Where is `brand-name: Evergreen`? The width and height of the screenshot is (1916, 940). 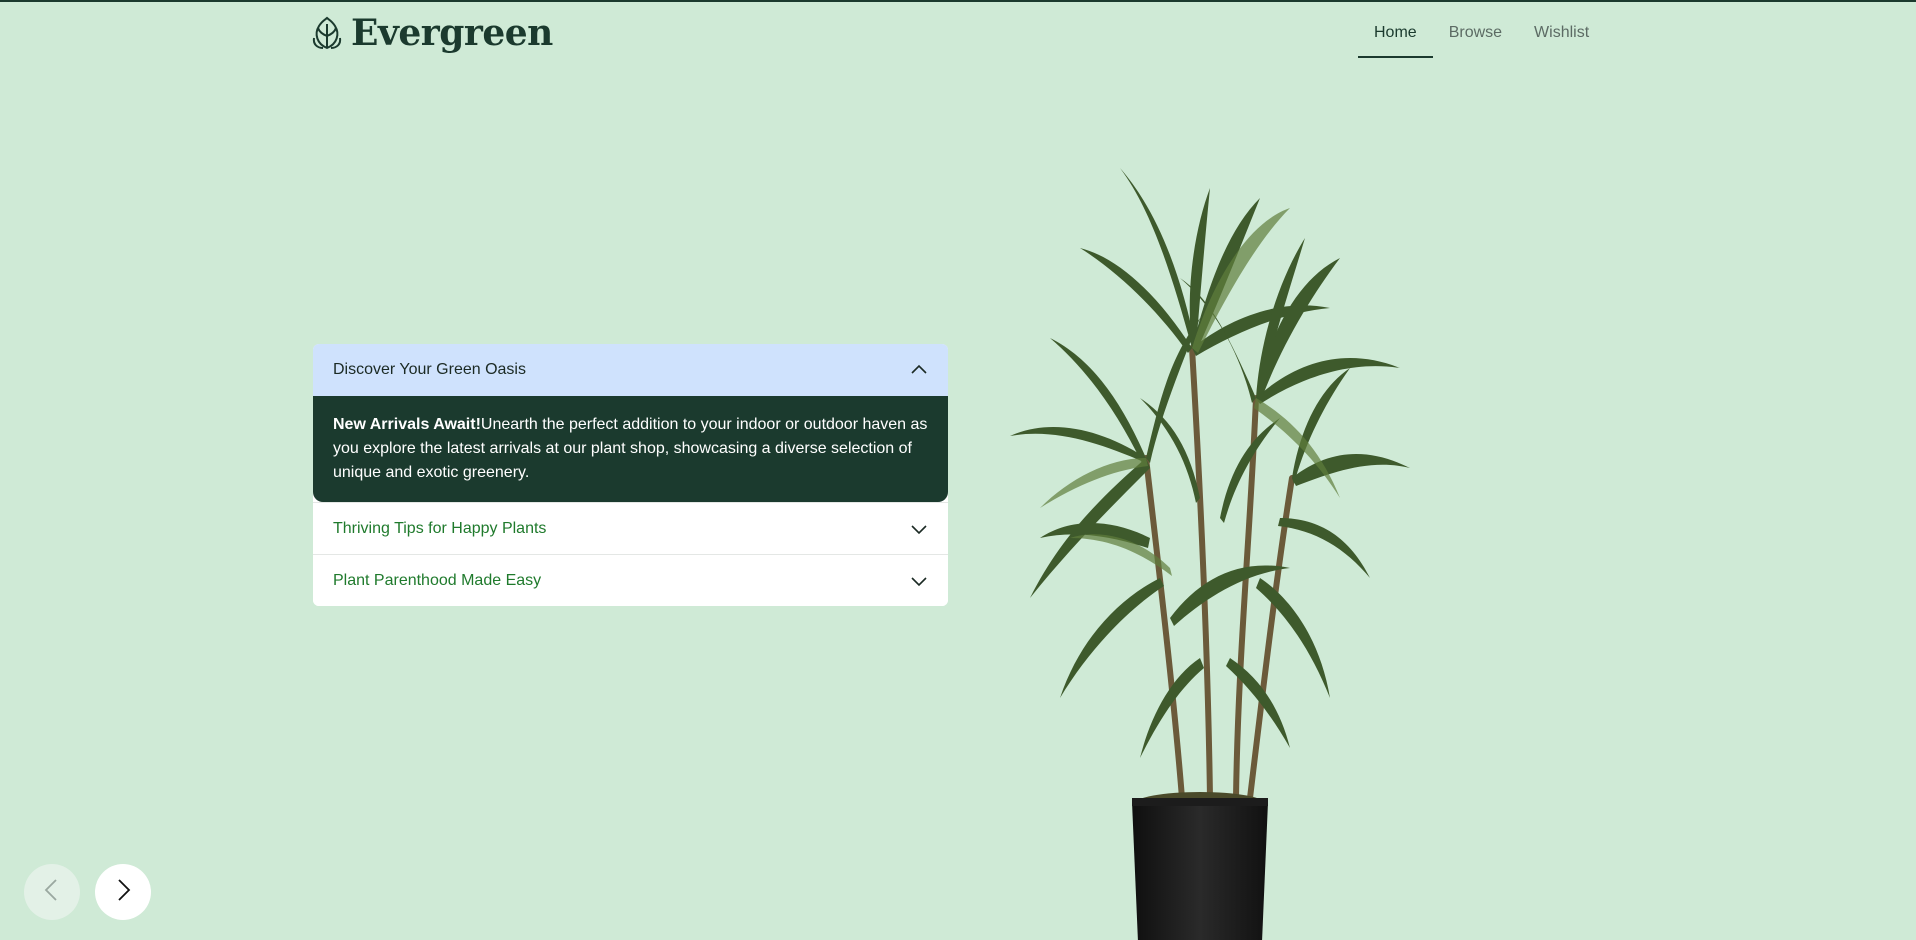
brand-name: Evergreen is located at coordinates (452, 33).